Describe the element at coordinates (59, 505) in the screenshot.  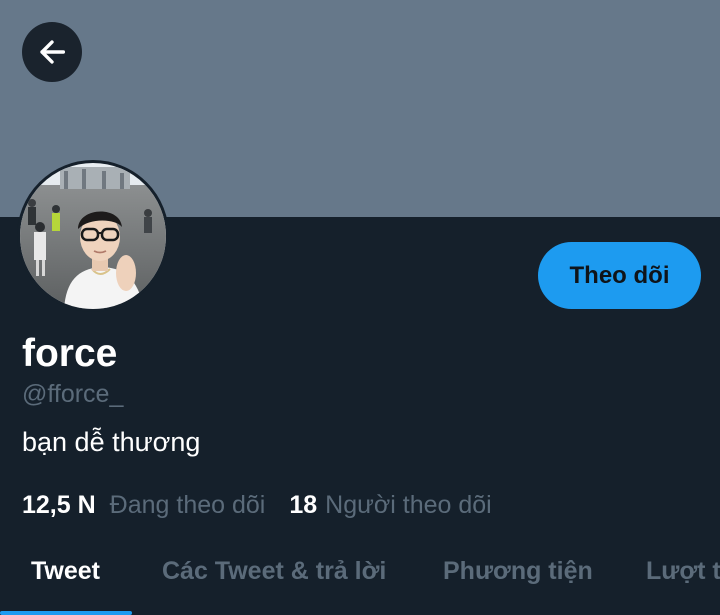
I see `following-count: 12,5 N` at that location.